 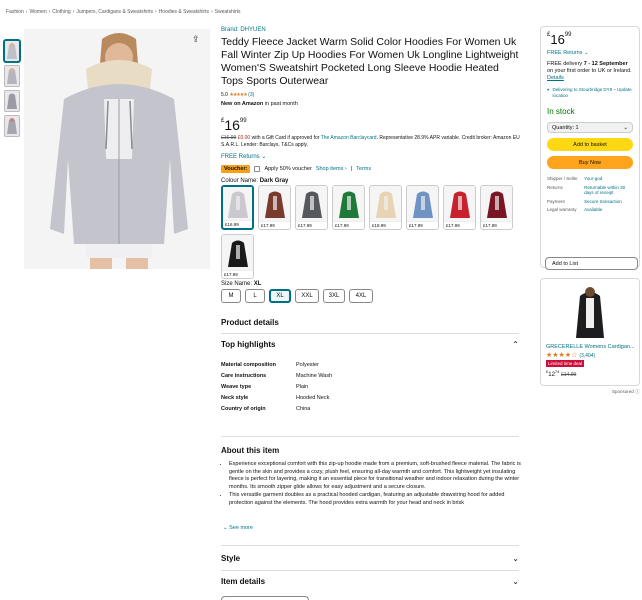 What do you see at coordinates (307, 296) in the screenshot?
I see `size-option: XXL` at bounding box center [307, 296].